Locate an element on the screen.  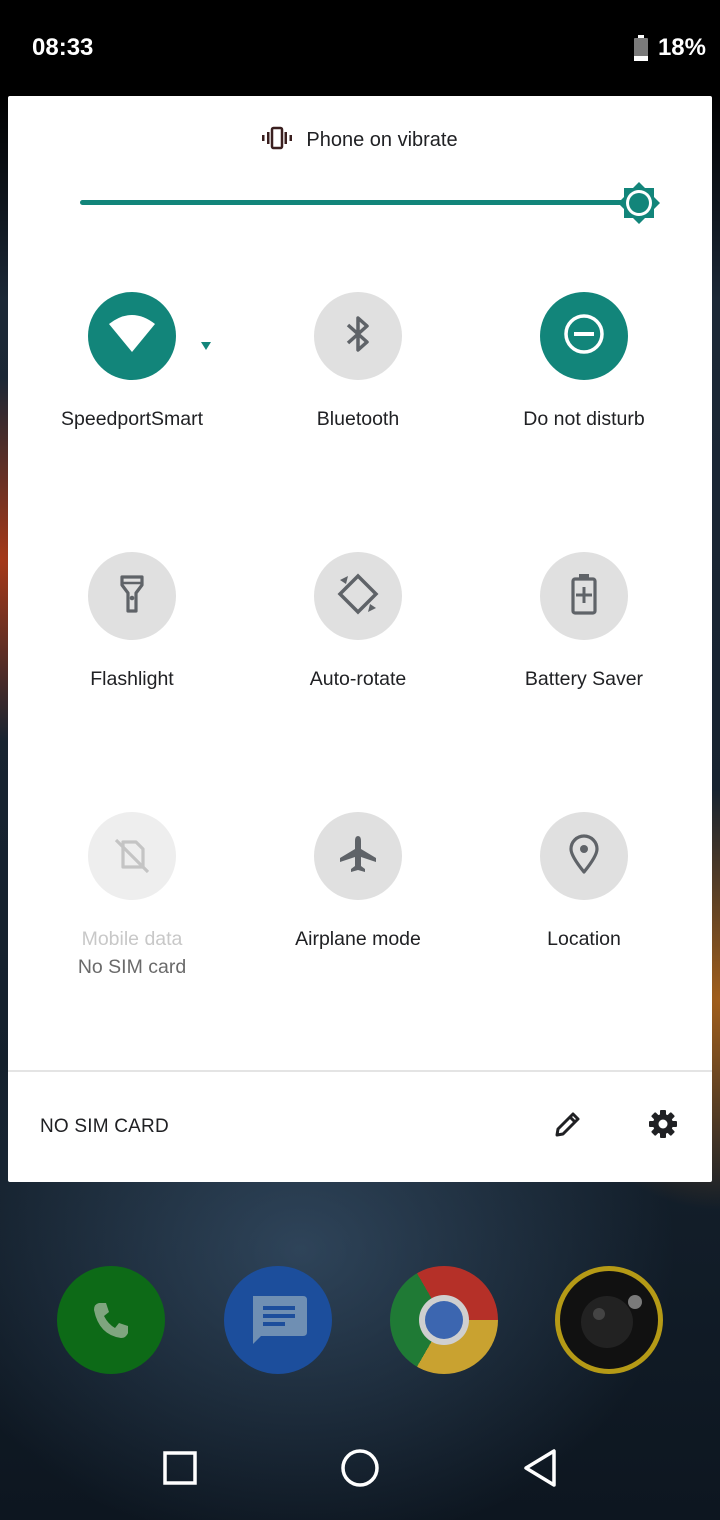
wifi-icon is located at coordinates (132, 336).